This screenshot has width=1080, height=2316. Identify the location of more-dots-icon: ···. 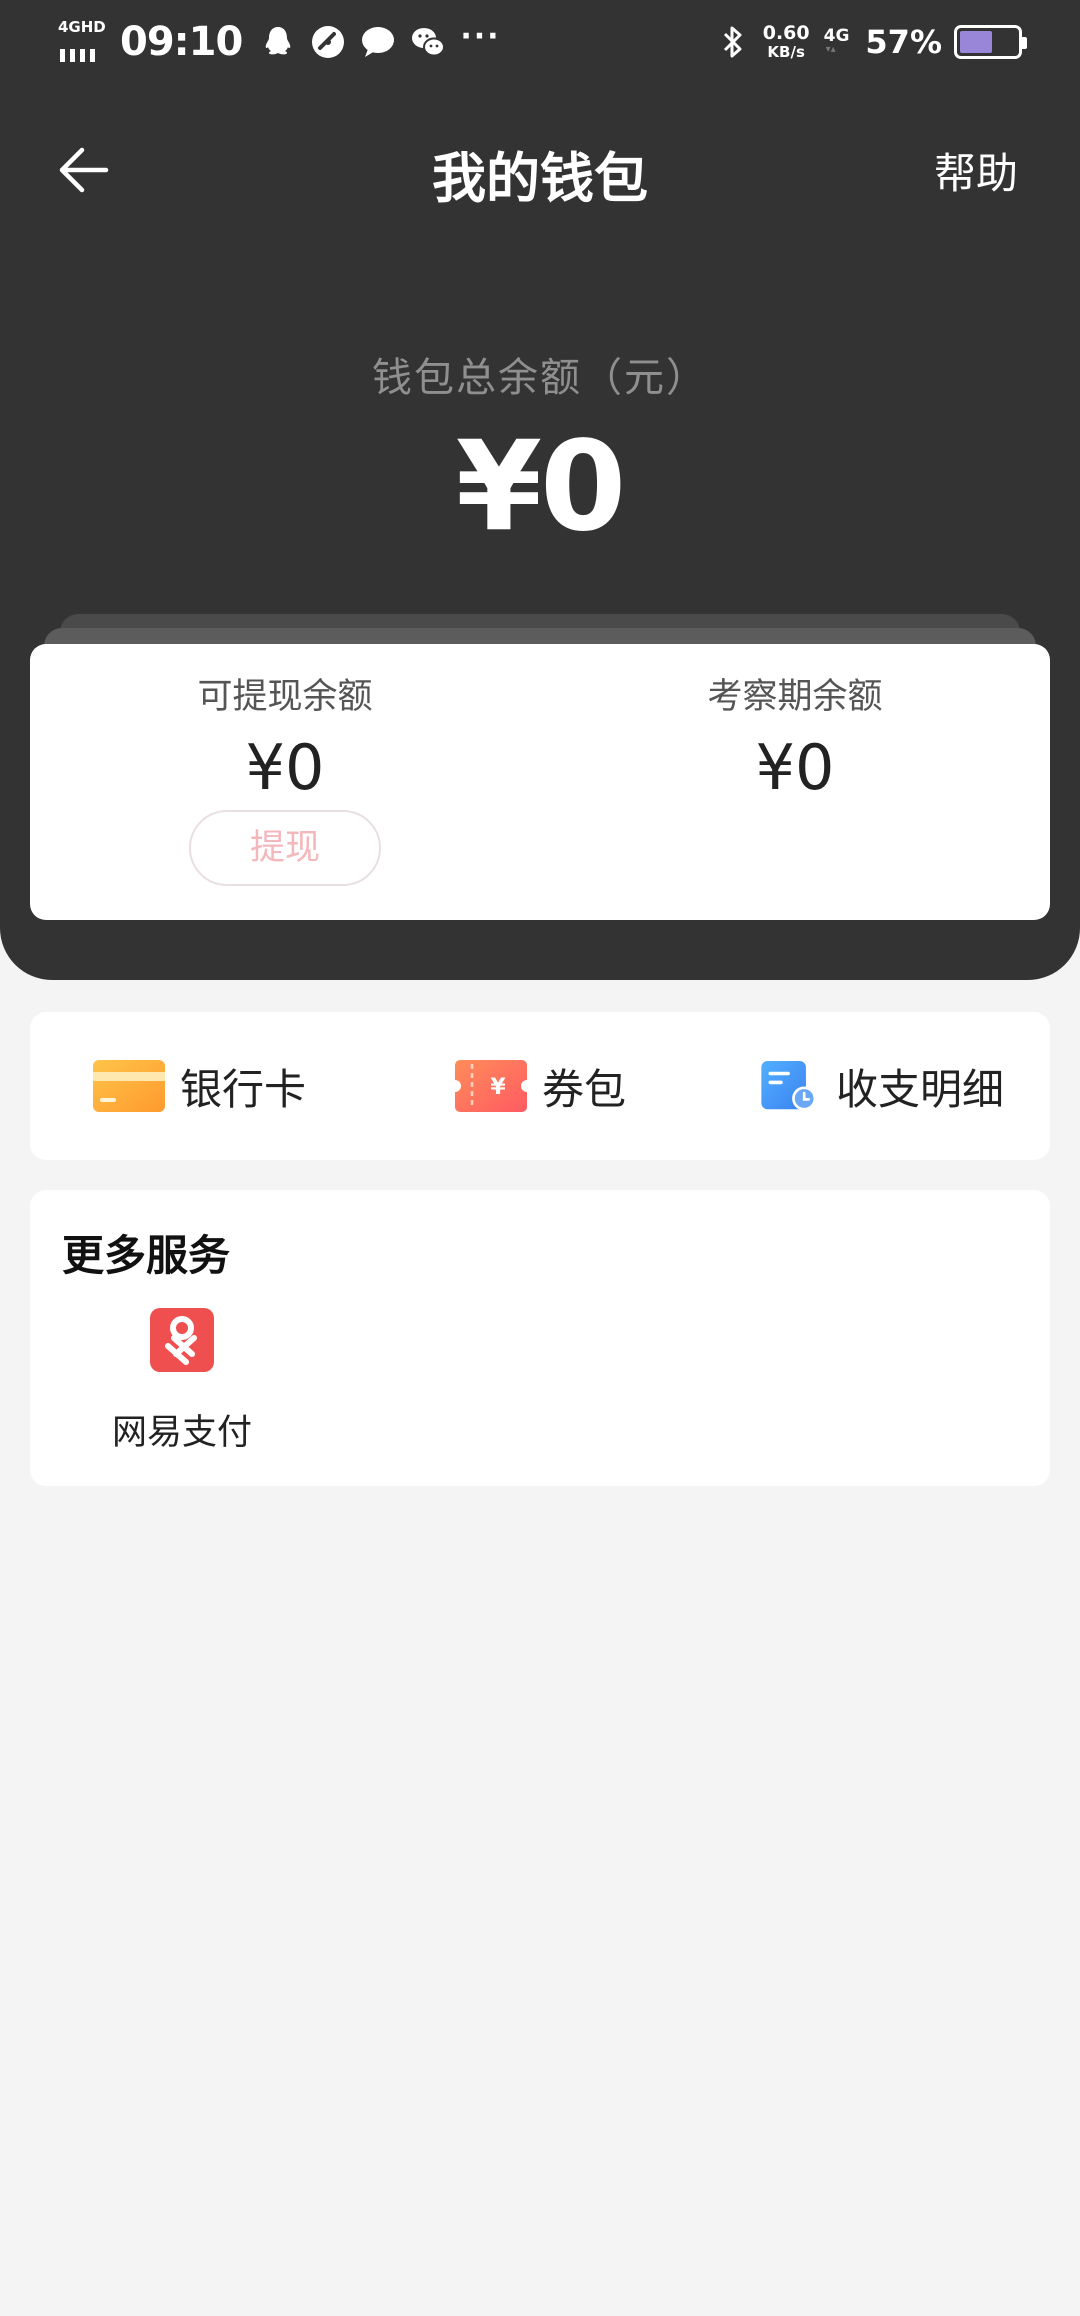
(480, 36).